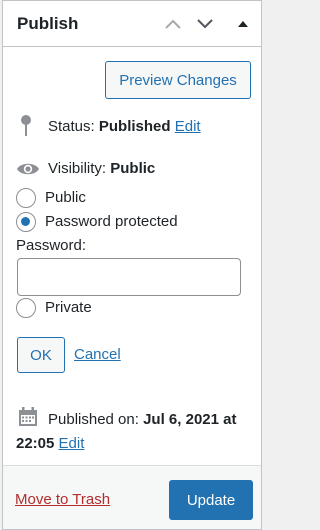 The height and width of the screenshot is (530, 320). What do you see at coordinates (93, 419) in the screenshot?
I see `published-label: Published on:` at bounding box center [93, 419].